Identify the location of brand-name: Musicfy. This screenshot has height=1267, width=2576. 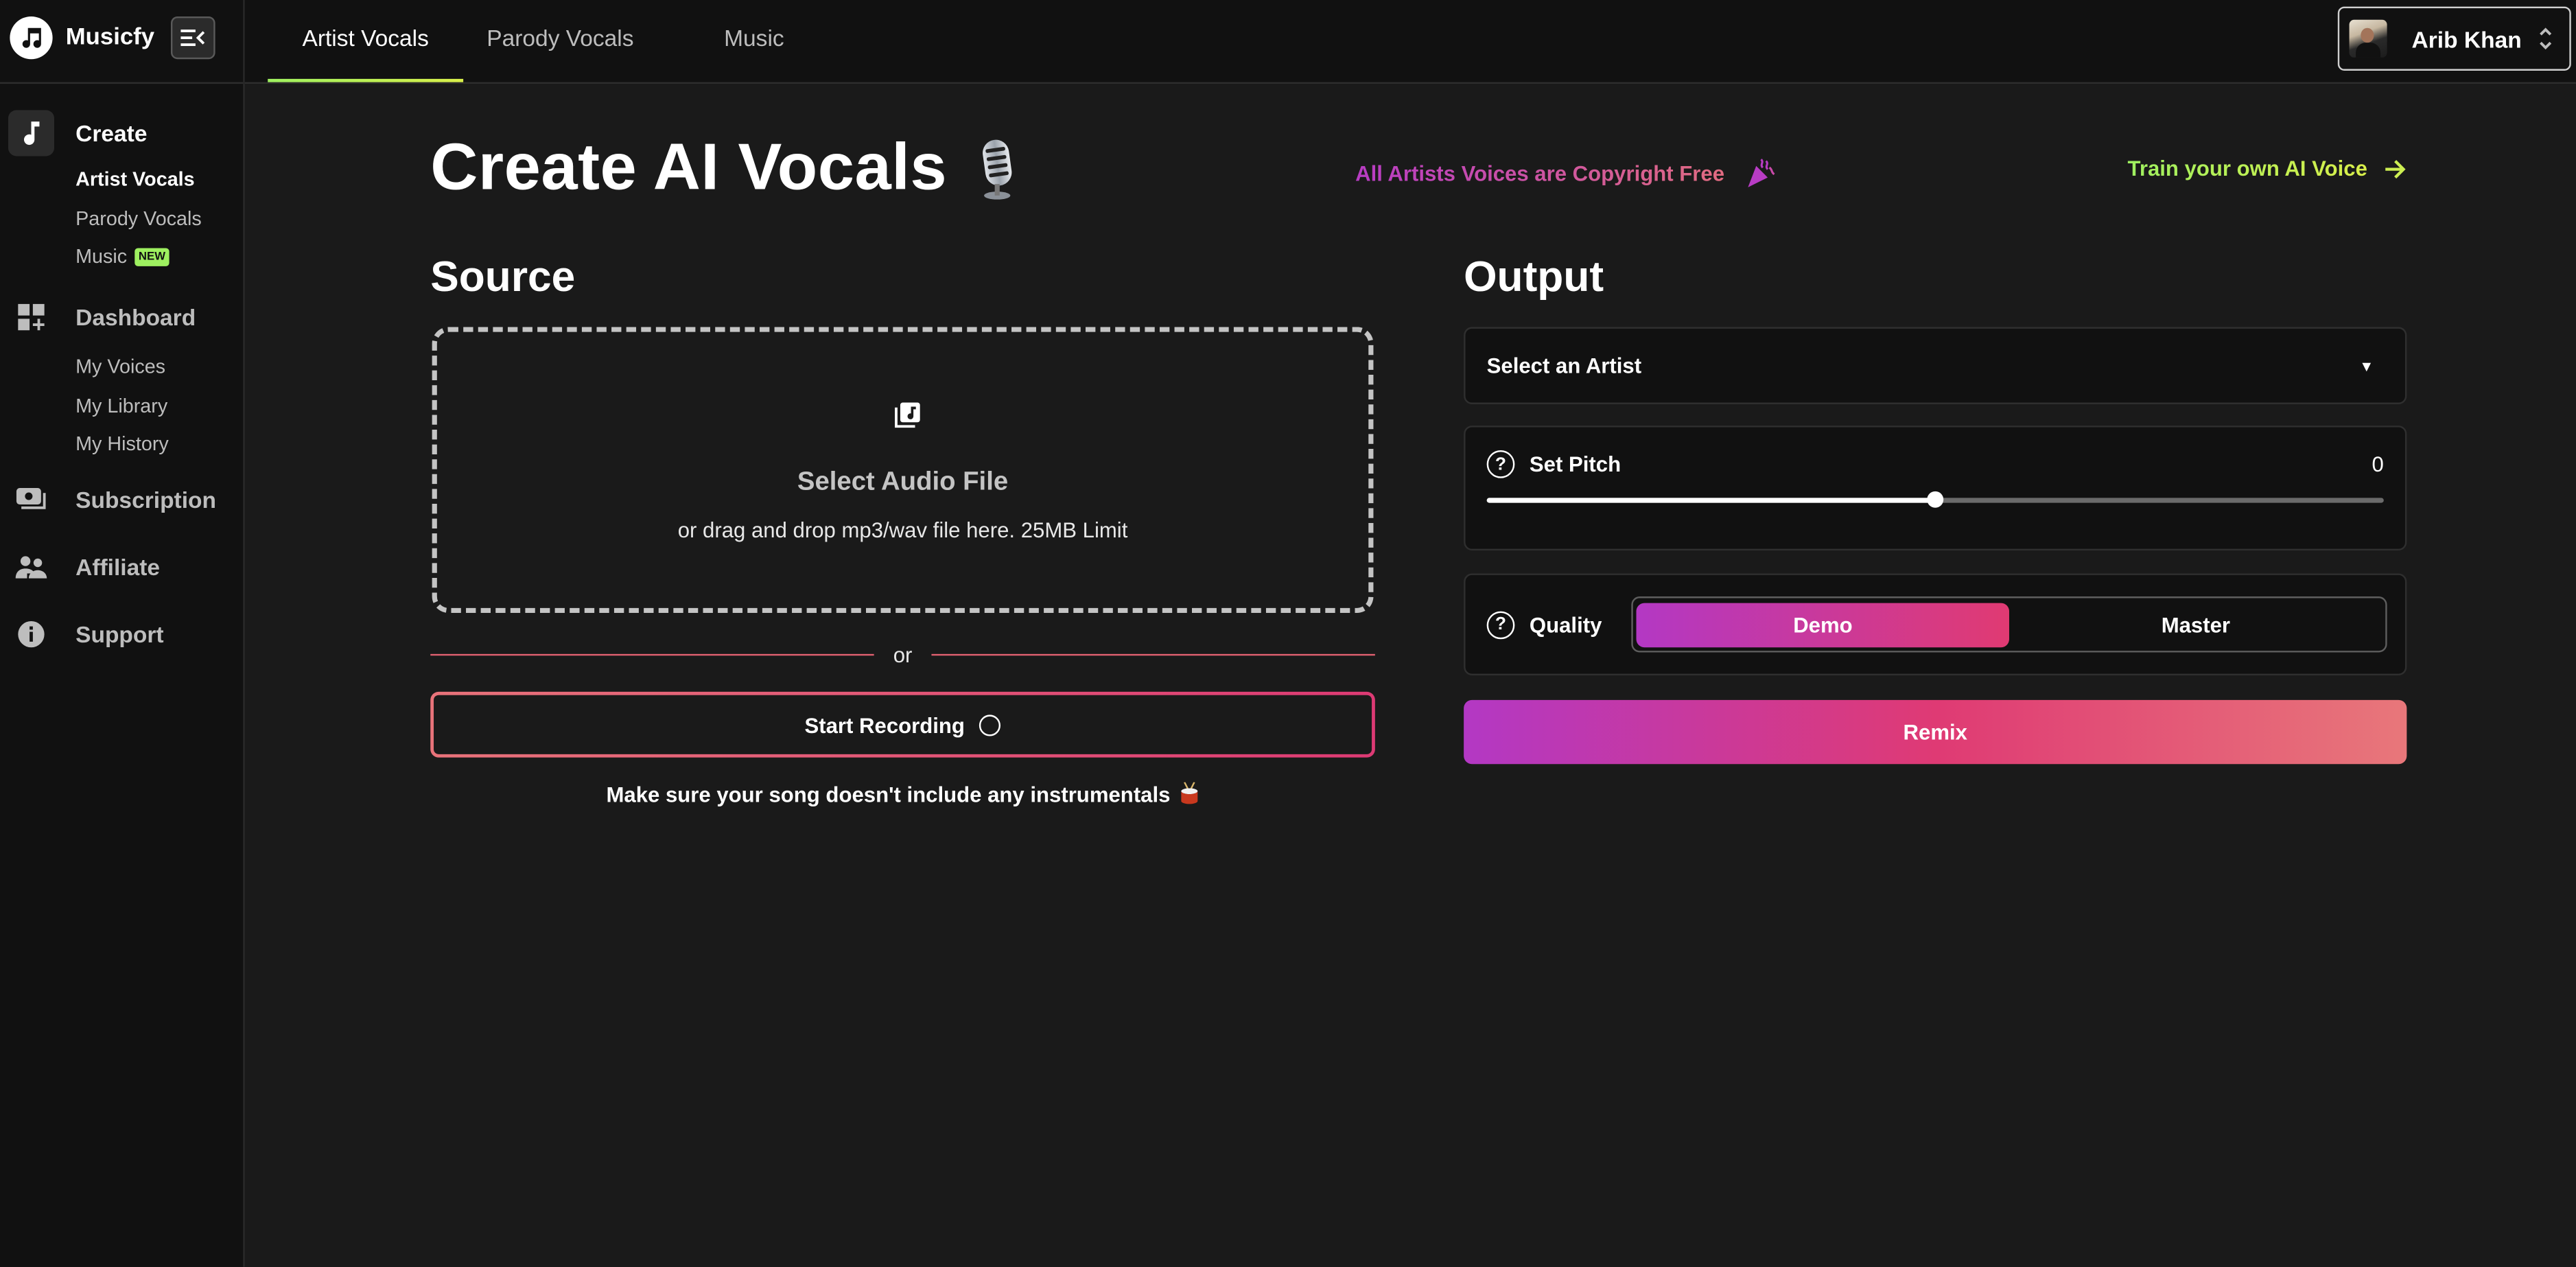
(110, 37).